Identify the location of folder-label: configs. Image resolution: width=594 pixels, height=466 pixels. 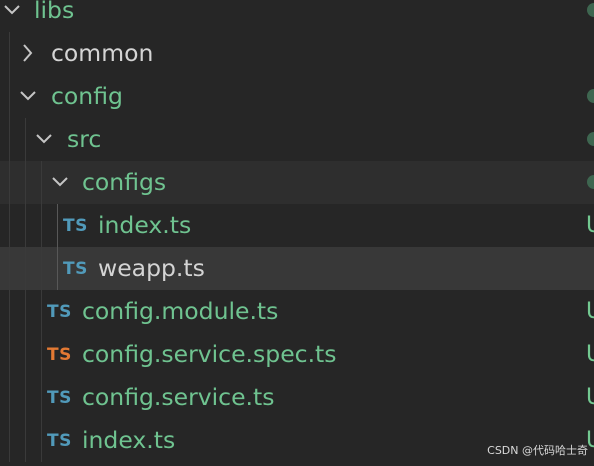
(124, 182).